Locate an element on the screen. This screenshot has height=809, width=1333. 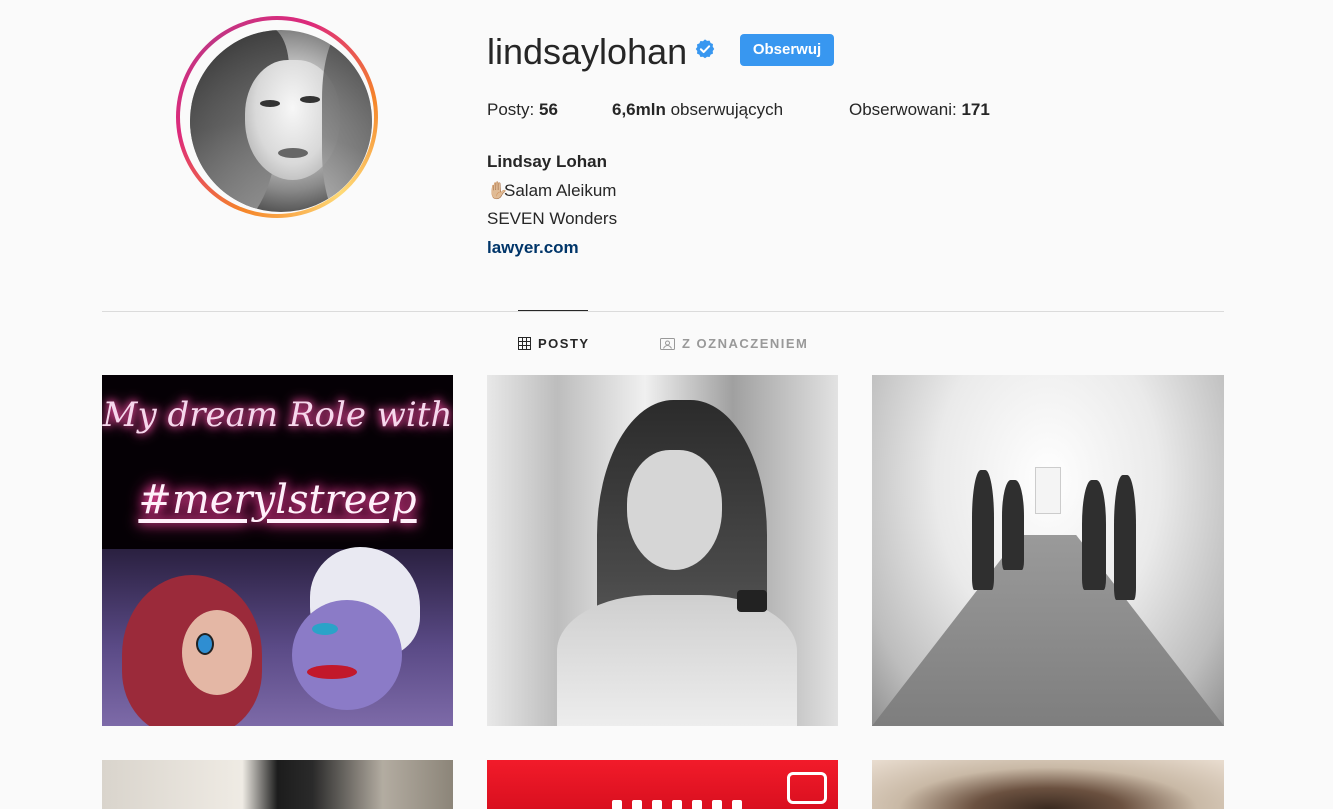
bio-line: SEVEN Wonders is located at coordinates (552, 218).